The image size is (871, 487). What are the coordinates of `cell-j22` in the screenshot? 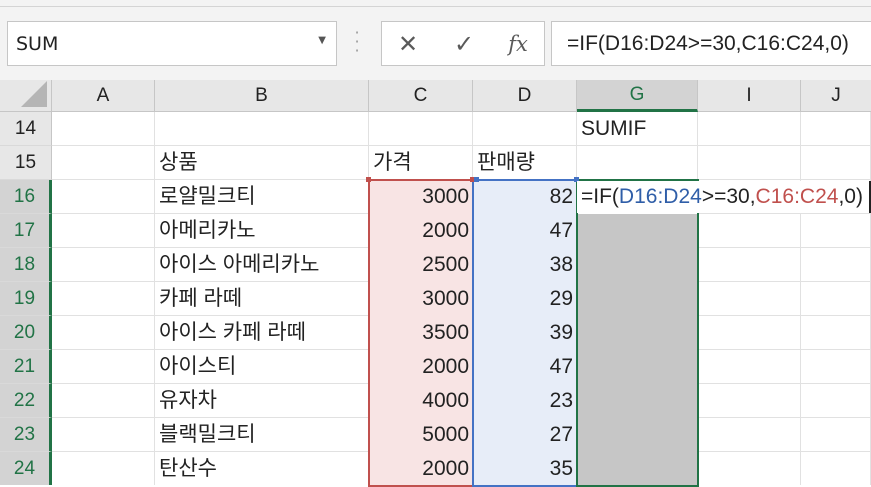 It's located at (836, 401).